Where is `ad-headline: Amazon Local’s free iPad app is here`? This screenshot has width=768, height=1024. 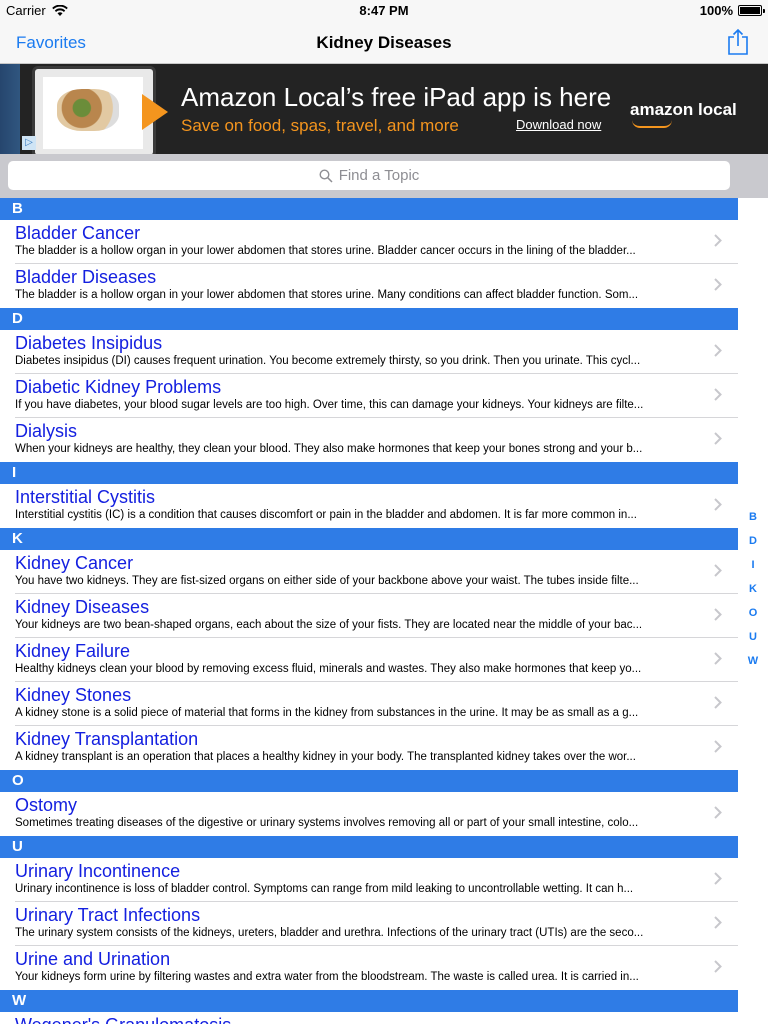
ad-headline: Amazon Local’s free iPad app is here is located at coordinates (396, 97).